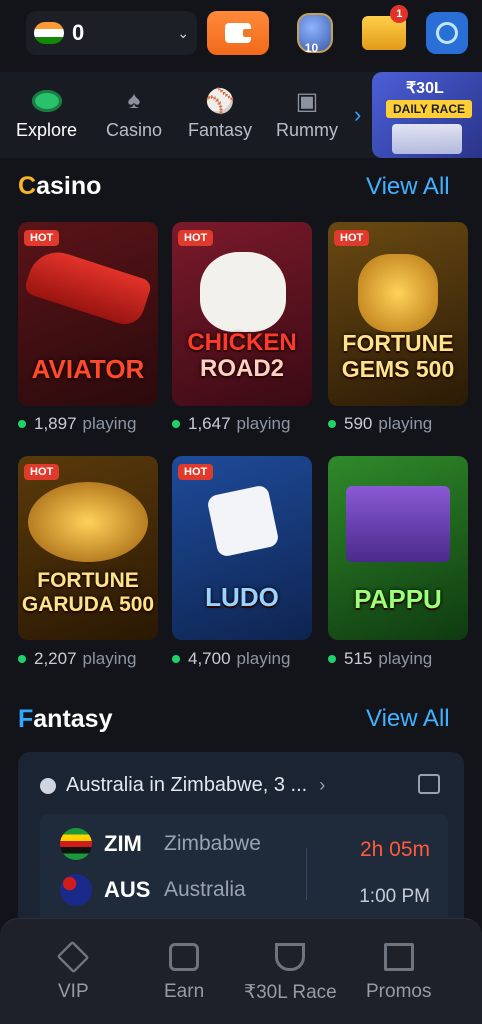 Image resolution: width=482 pixels, height=1024 pixels. What do you see at coordinates (241, 368) in the screenshot?
I see `game-title-line2: ROAD2` at bounding box center [241, 368].